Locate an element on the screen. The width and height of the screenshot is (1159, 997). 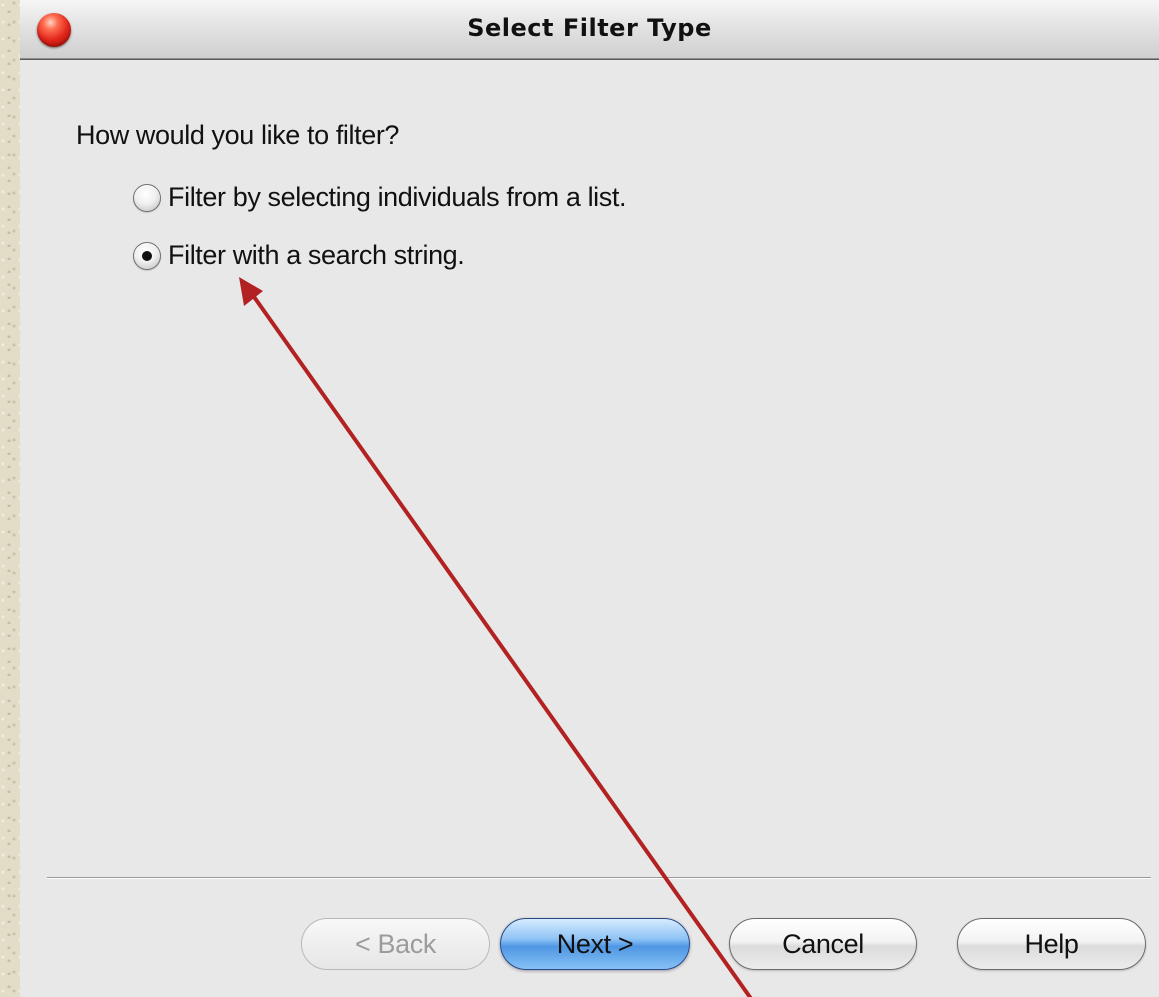
window-title: Select Filter Type is located at coordinates (589, 28).